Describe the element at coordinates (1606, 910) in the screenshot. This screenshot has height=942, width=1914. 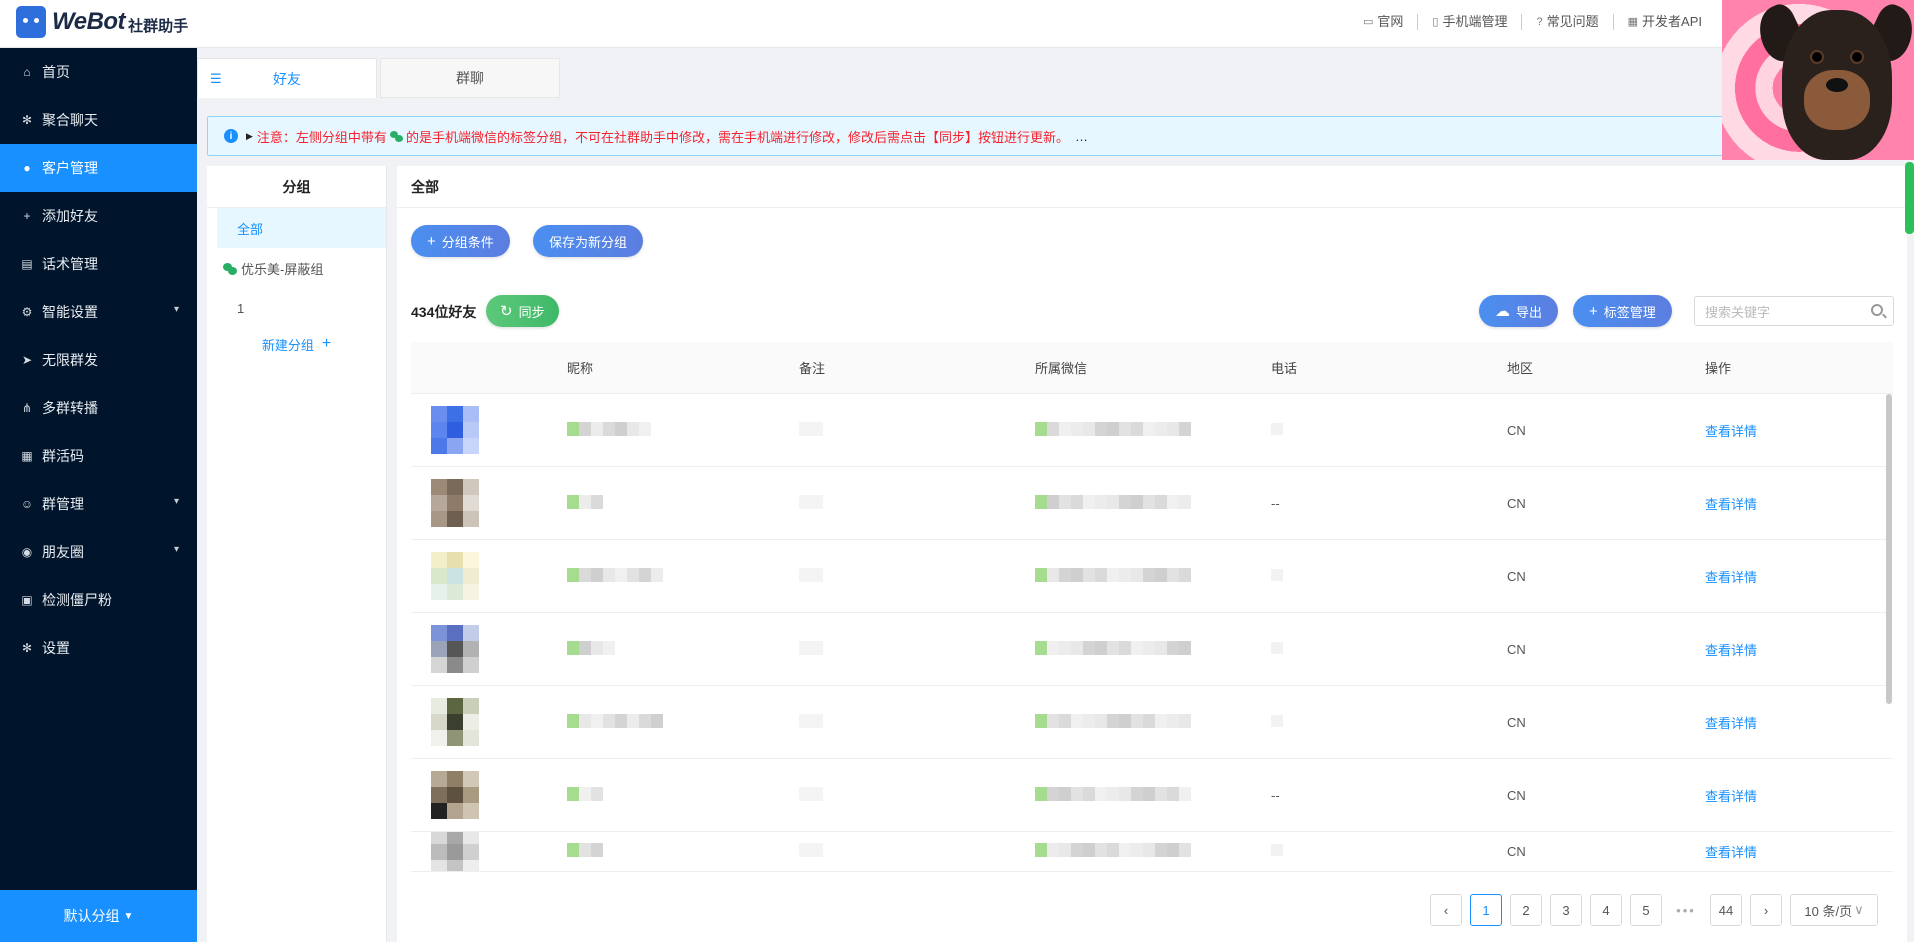
I see `page-4: 4` at that location.